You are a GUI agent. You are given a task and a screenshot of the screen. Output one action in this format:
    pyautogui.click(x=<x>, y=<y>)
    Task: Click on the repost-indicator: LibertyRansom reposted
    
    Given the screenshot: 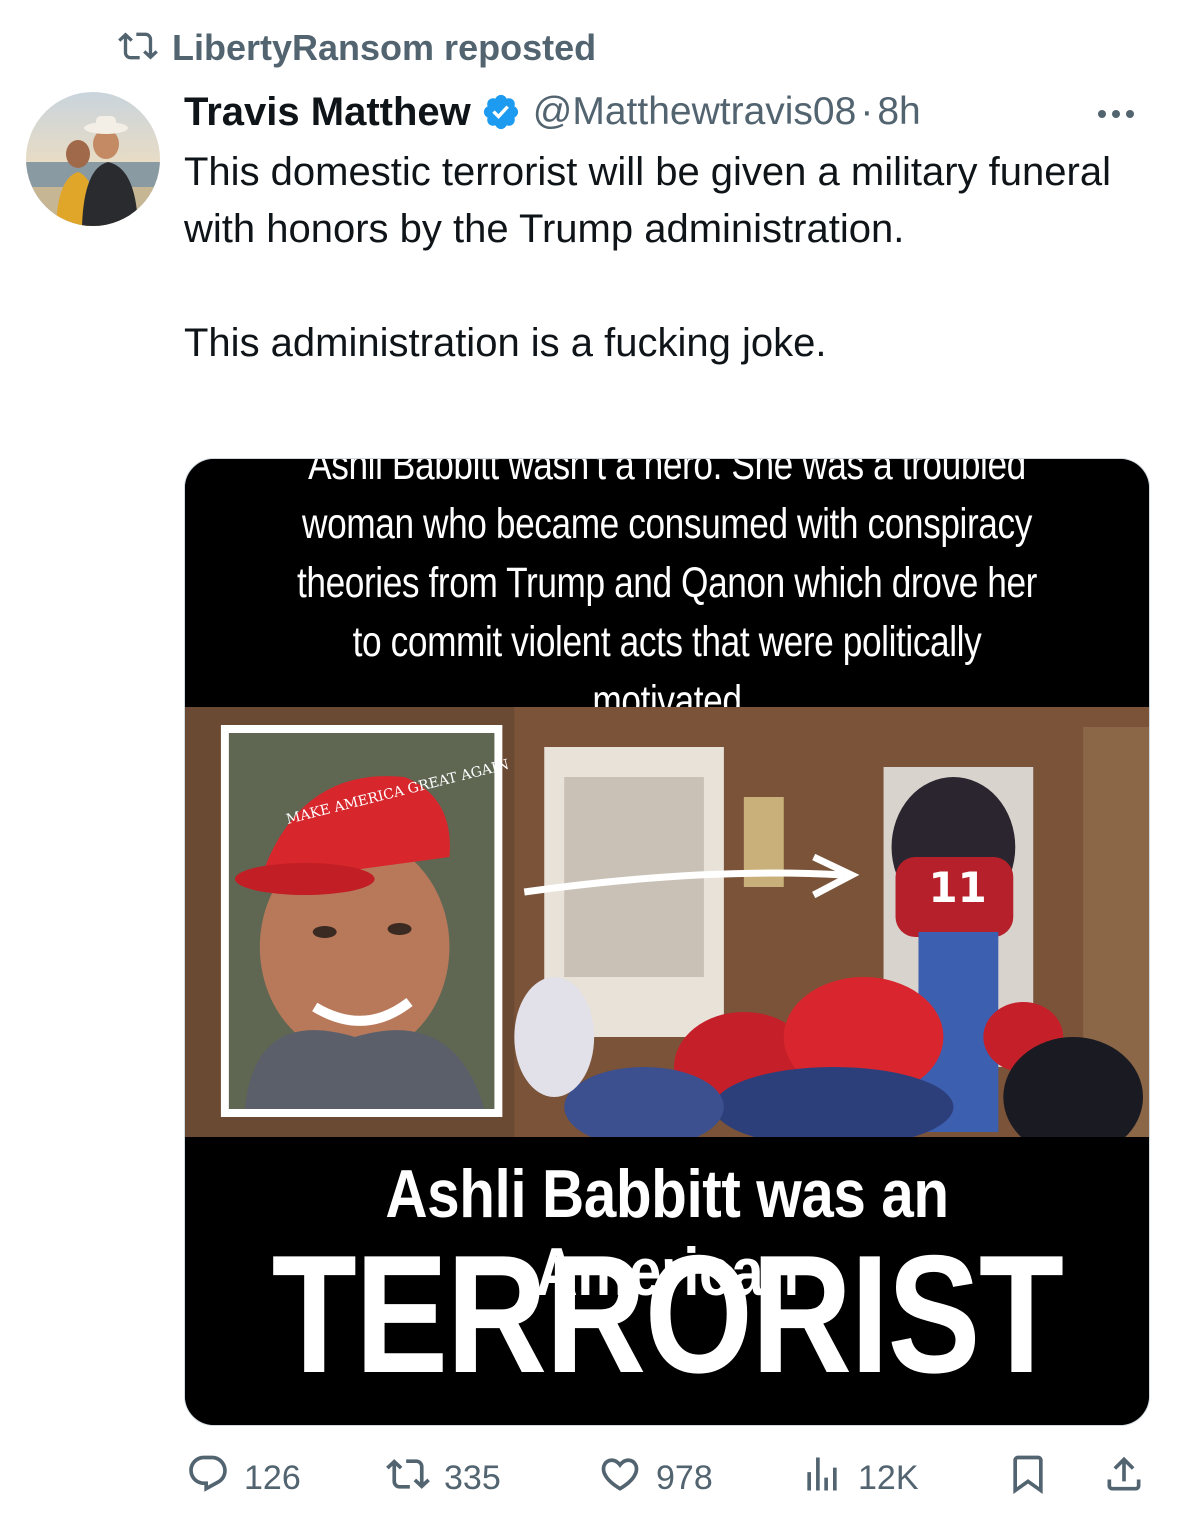 What is the action you would take?
    pyautogui.click(x=357, y=48)
    